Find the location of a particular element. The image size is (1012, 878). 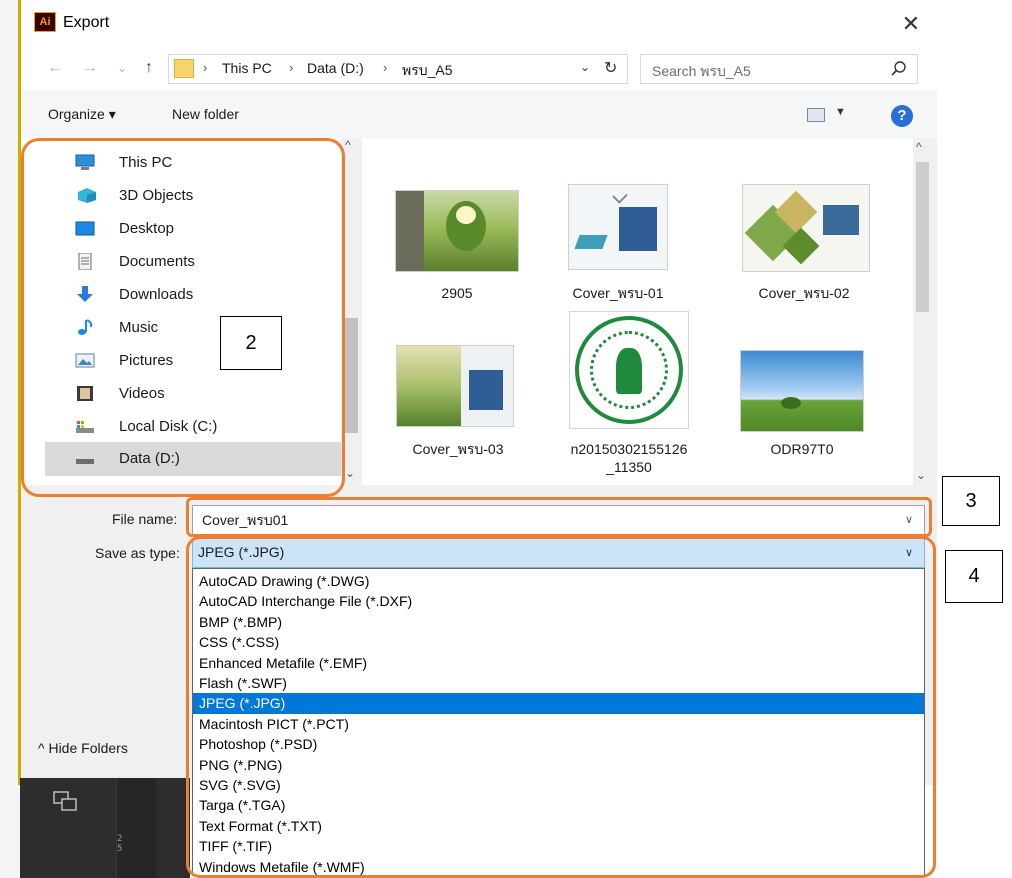

annotation-label-4: 4 is located at coordinates (974, 576).